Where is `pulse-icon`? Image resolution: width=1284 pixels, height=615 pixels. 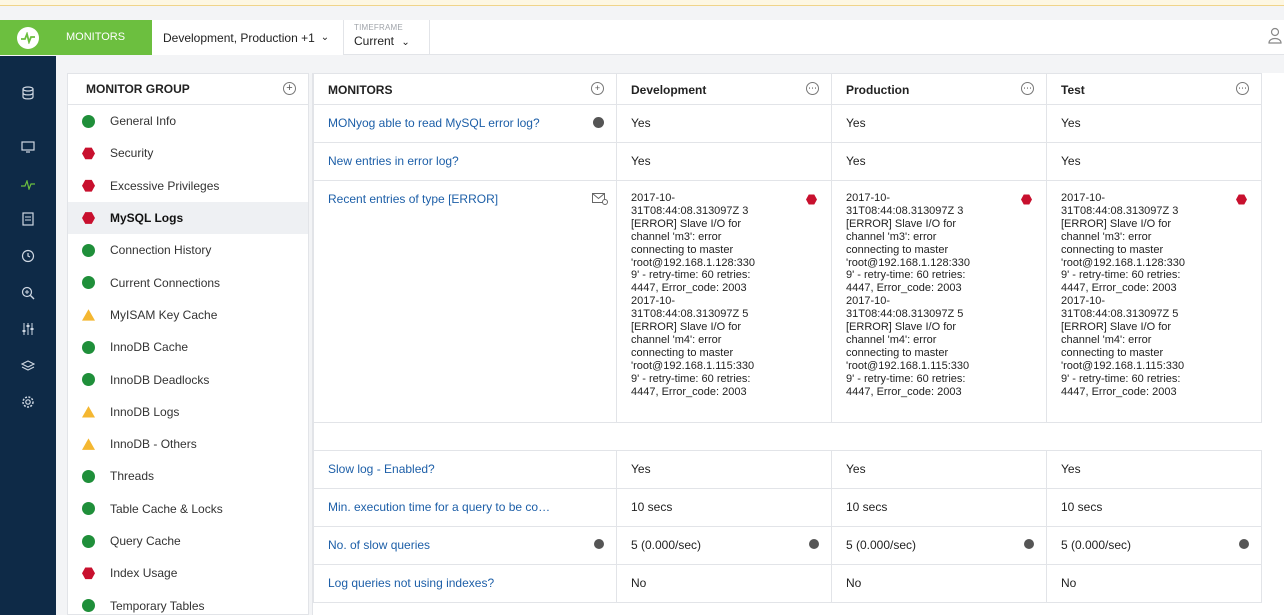 pulse-icon is located at coordinates (28, 185).